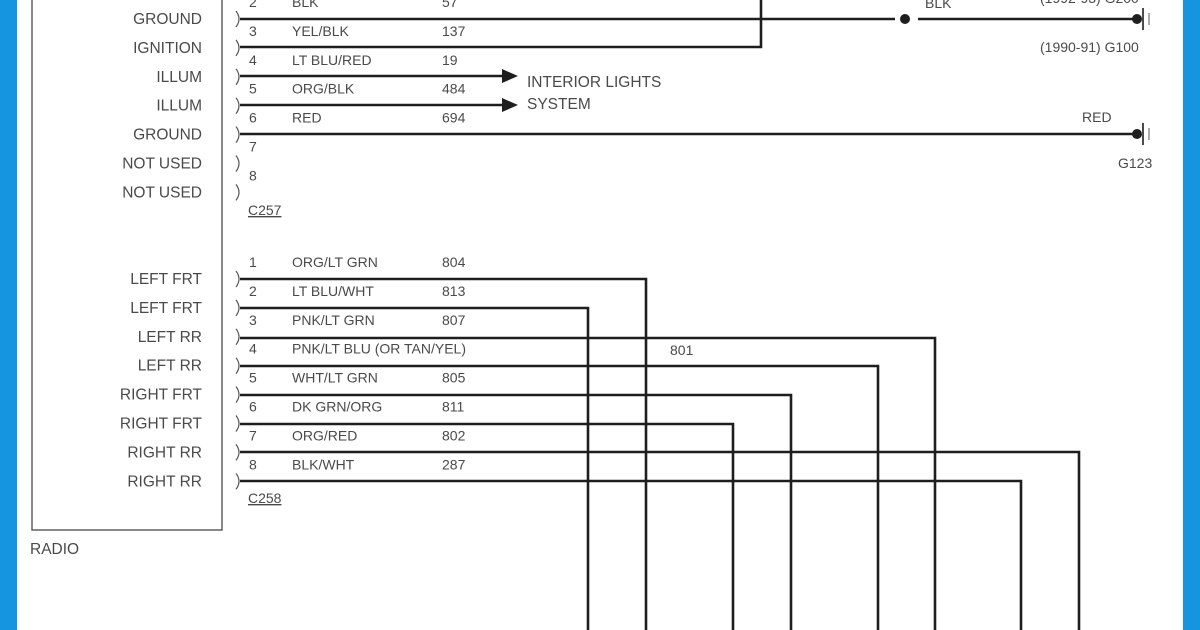 The image size is (1200, 630). Describe the element at coordinates (450, 60) in the screenshot. I see `circuit-number: 19` at that location.